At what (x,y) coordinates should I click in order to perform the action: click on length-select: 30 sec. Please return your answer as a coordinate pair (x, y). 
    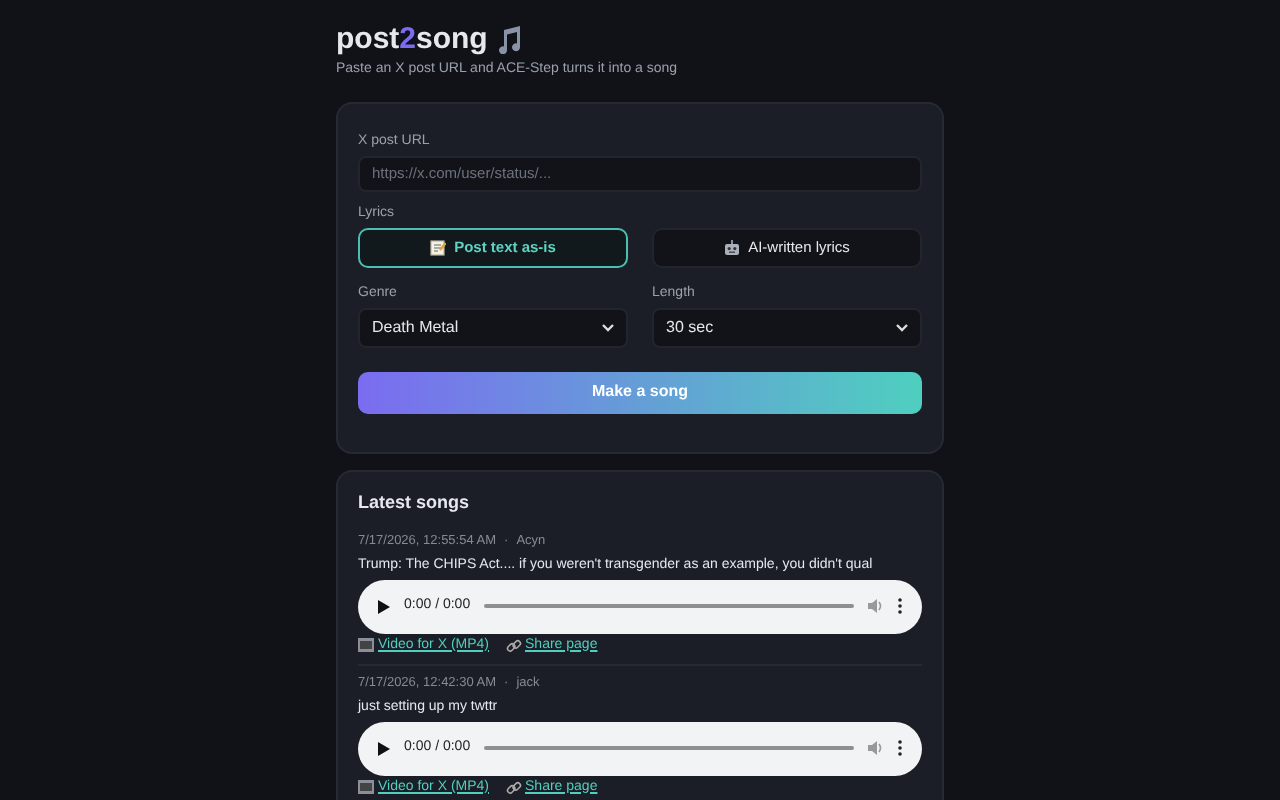
    Looking at the image, I should click on (787, 327).